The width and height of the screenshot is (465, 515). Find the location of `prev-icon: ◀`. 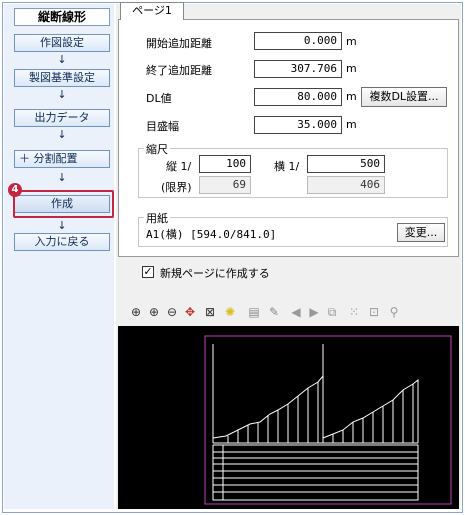

prev-icon: ◀ is located at coordinates (296, 312).